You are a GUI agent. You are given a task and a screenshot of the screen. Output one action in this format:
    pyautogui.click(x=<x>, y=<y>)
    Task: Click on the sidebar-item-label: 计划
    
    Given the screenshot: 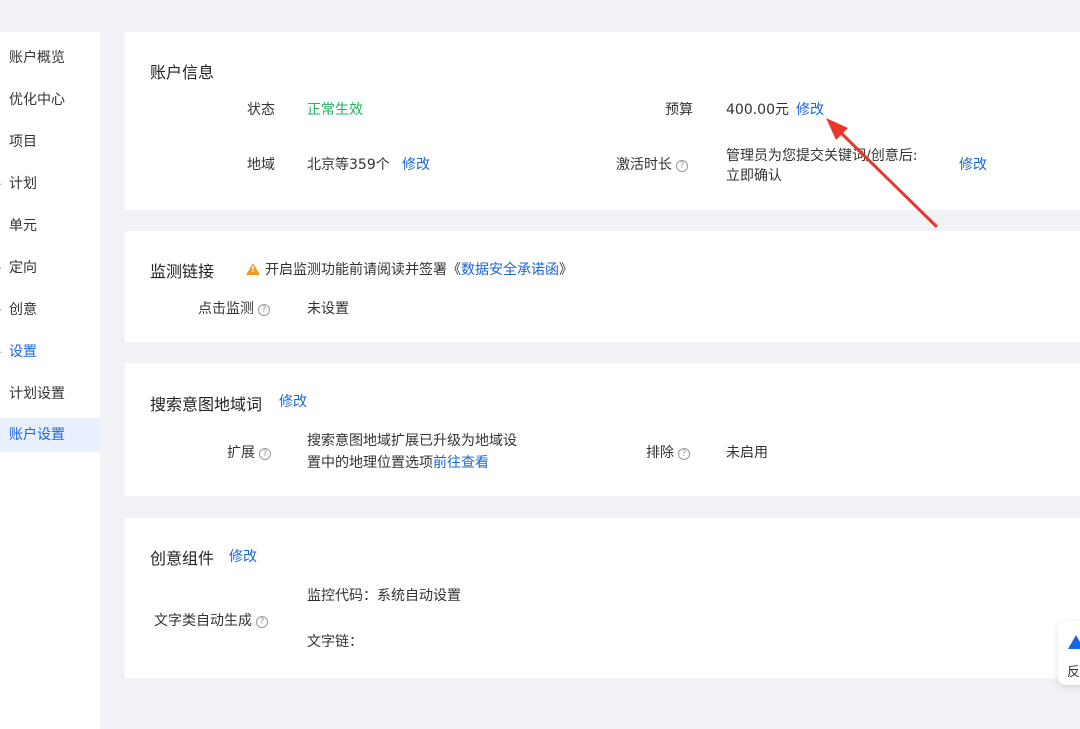 What is the action you would take?
    pyautogui.click(x=23, y=184)
    